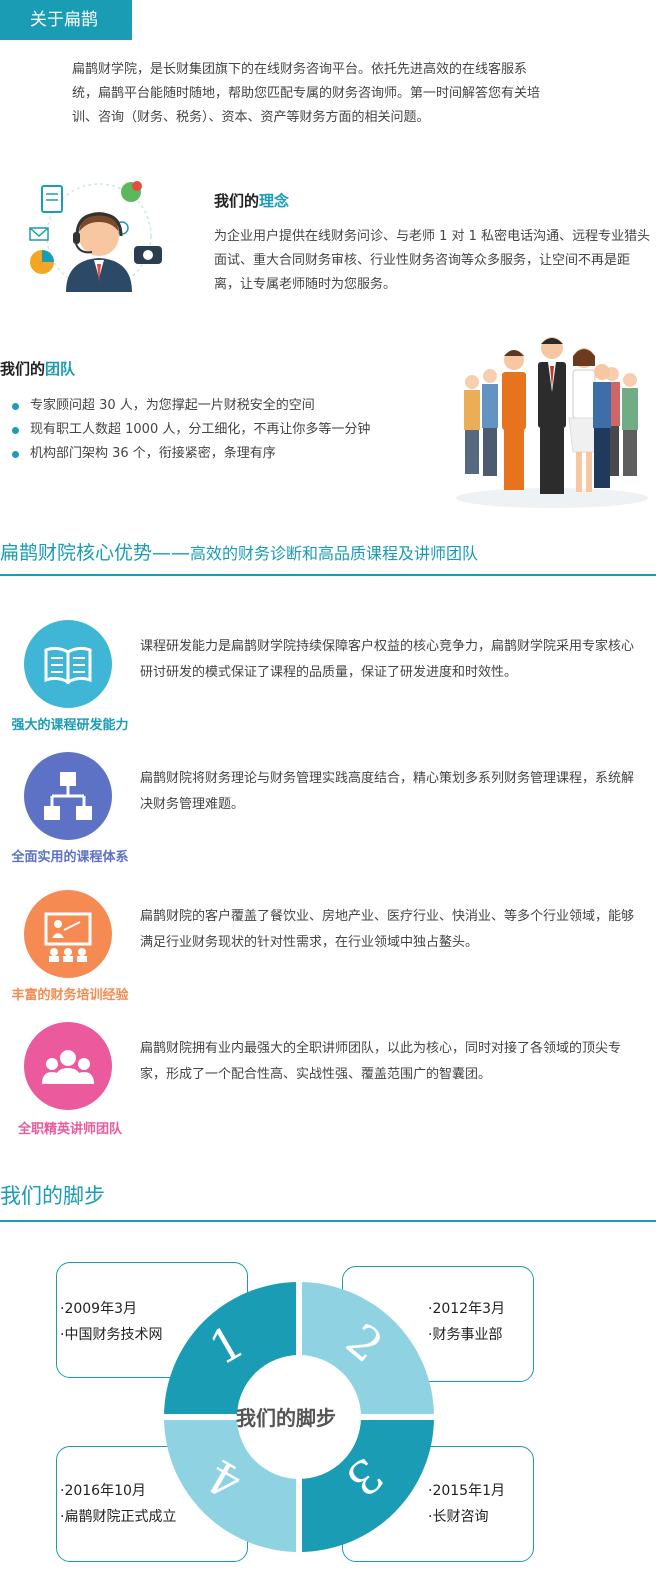  I want to click on core-heading-sub: 高效的财务诊断和高品质课程及讲师团队, so click(334, 553).